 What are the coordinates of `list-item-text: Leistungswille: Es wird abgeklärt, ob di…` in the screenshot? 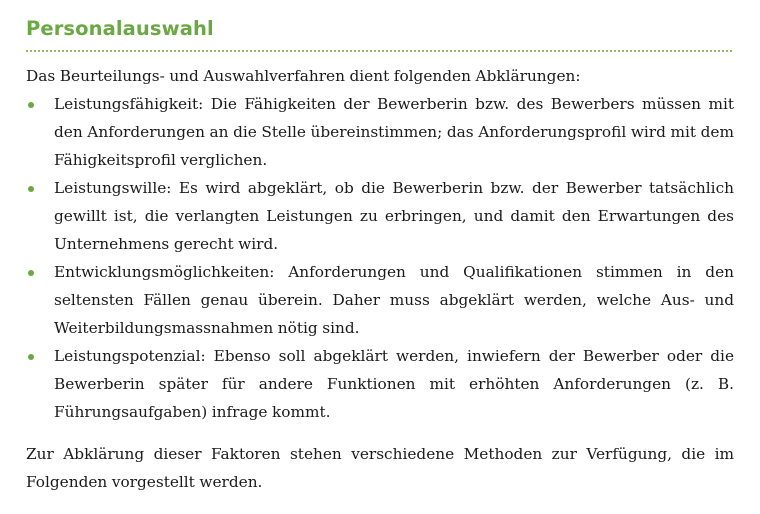 It's located at (394, 216).